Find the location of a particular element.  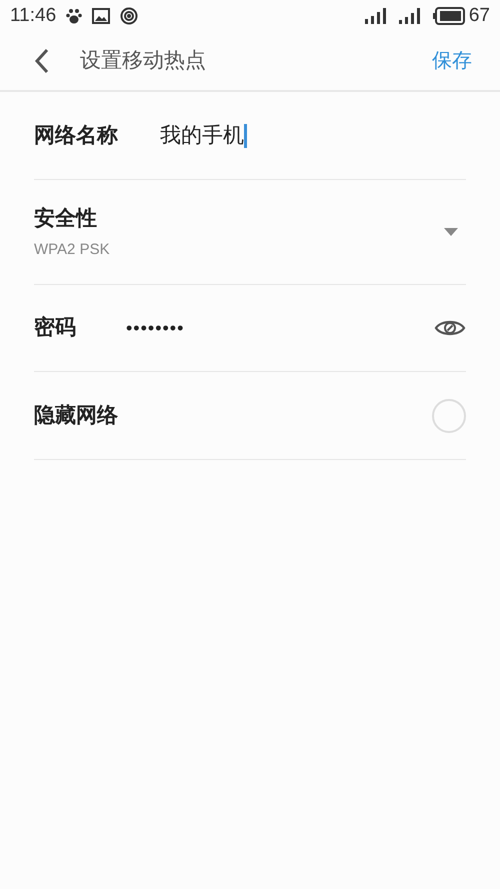

password-field: •••••••• is located at coordinates (155, 328).